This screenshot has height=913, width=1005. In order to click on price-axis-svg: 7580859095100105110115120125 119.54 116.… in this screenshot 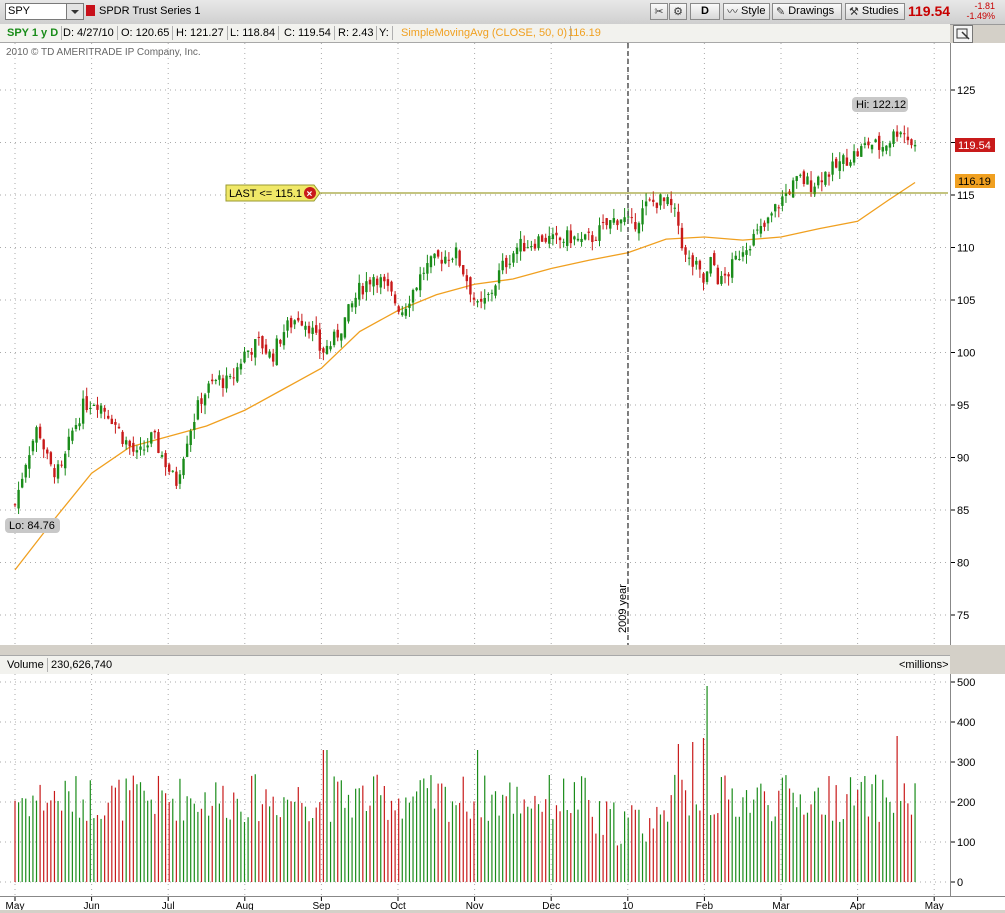, I will do `click(960, 353)`.